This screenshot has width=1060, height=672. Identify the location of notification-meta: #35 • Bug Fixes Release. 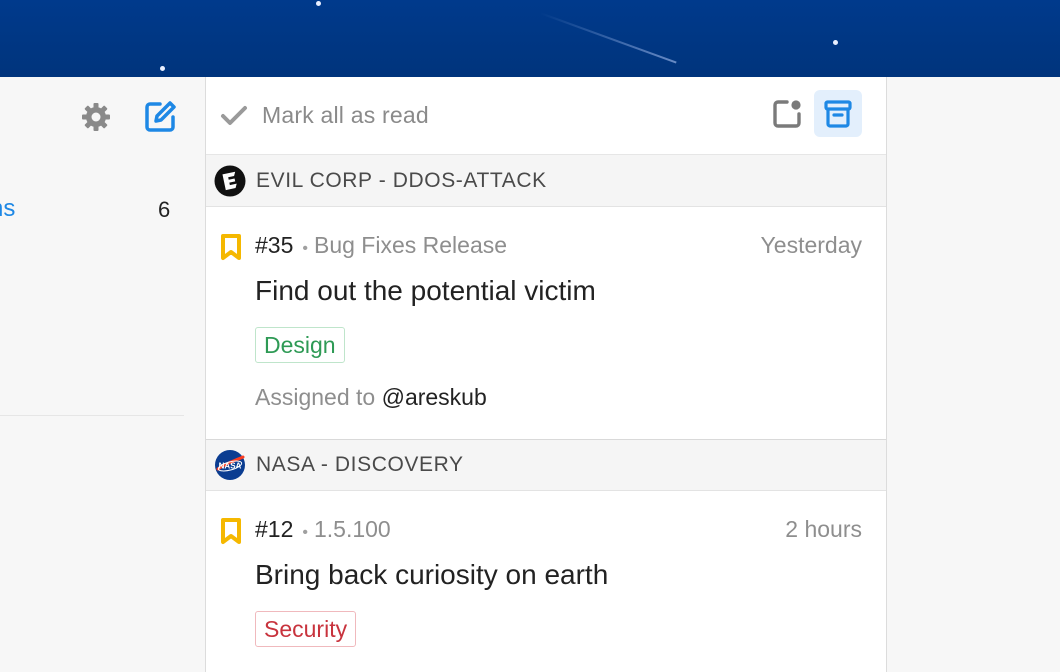
(381, 245).